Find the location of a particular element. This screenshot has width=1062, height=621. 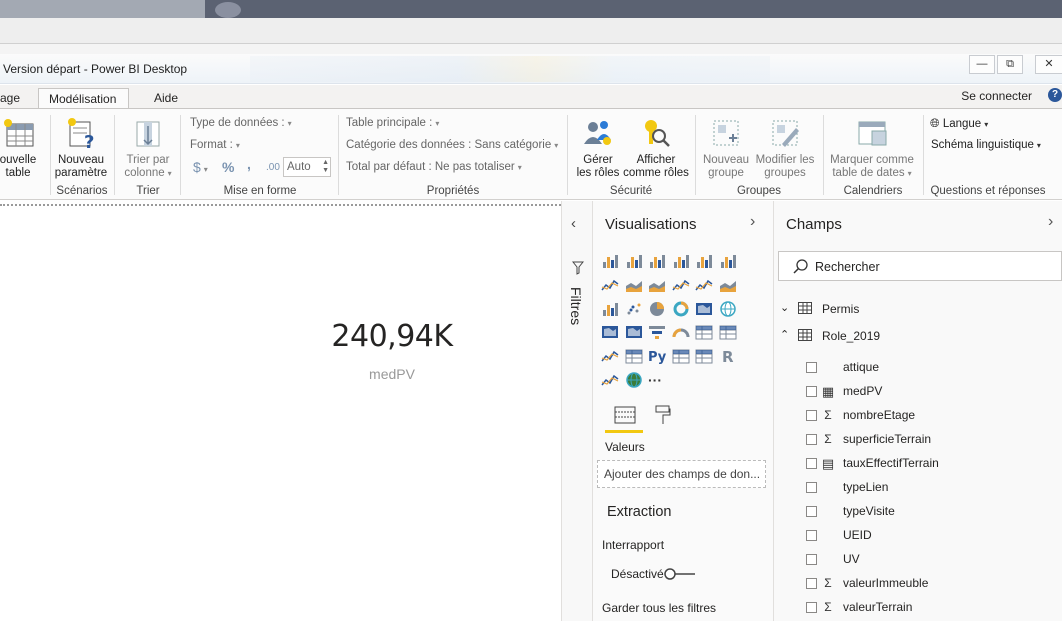

clustered-column-icon is located at coordinates (681, 261).